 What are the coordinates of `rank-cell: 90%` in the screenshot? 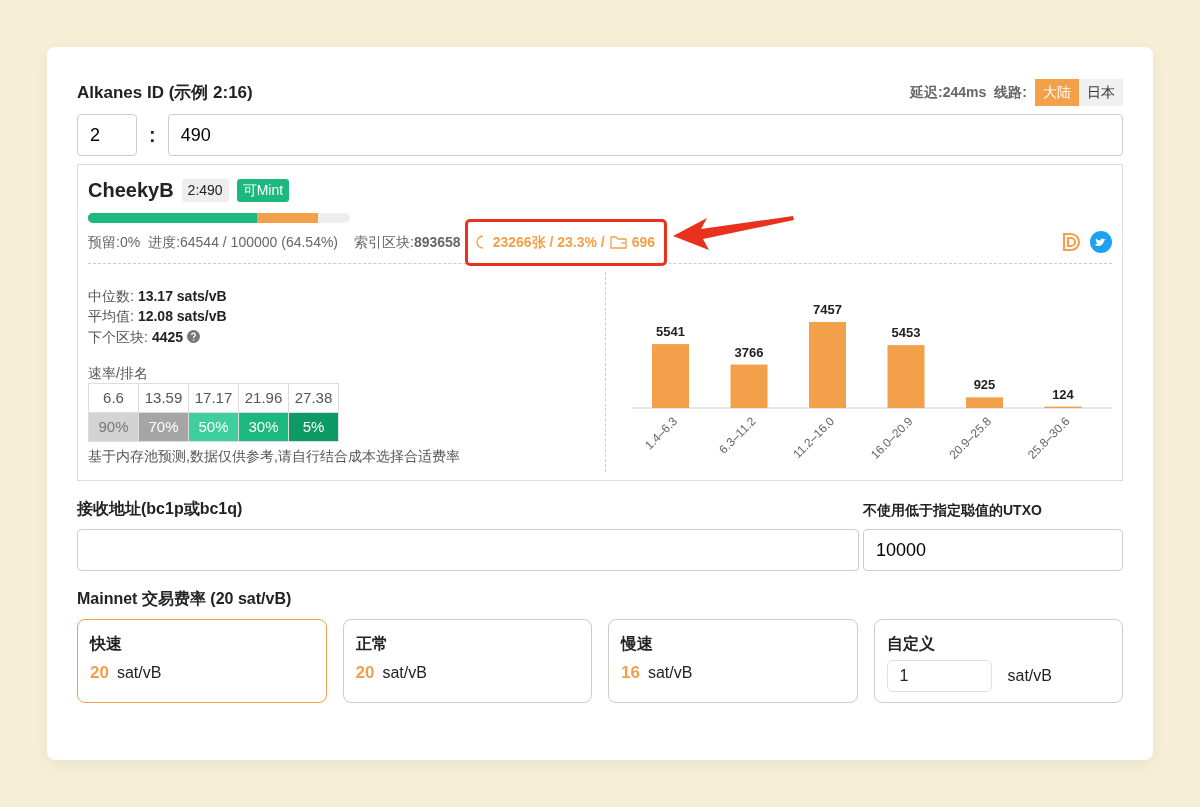 It's located at (113, 427).